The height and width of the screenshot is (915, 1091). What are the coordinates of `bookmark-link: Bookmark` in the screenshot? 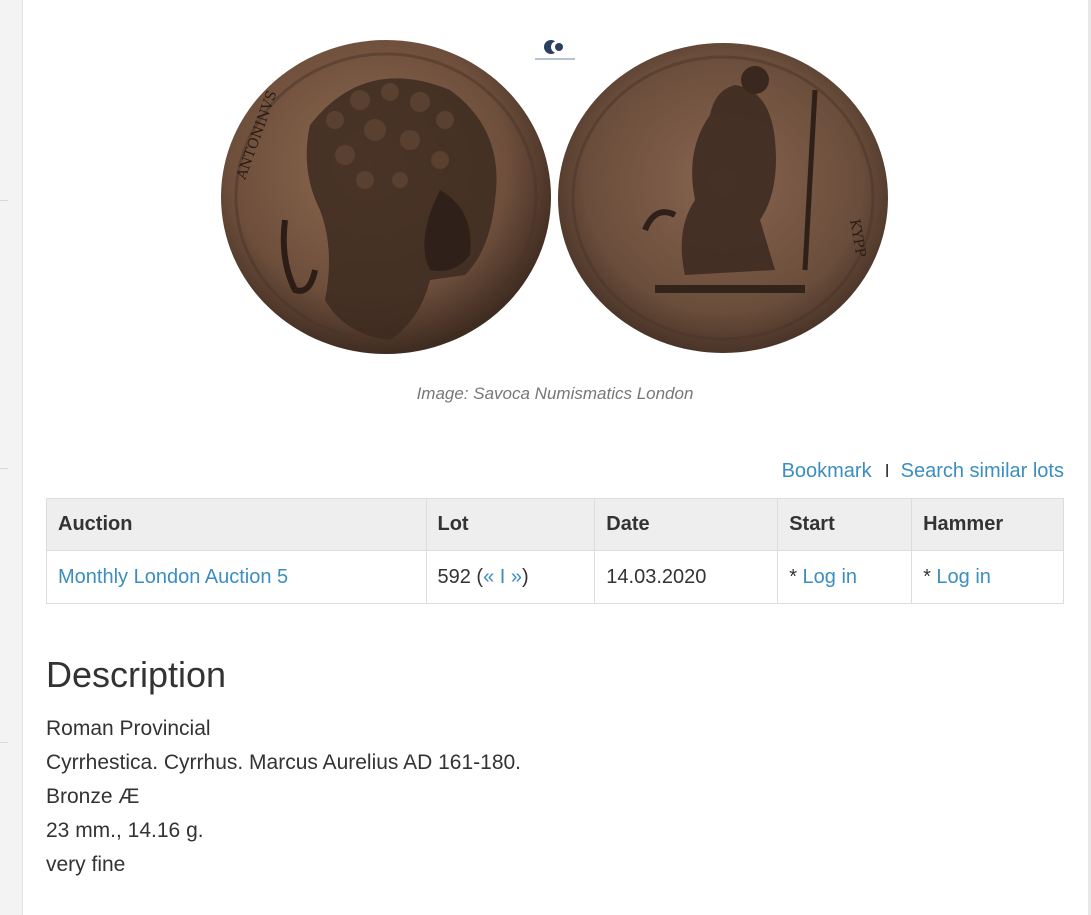 It's located at (827, 471).